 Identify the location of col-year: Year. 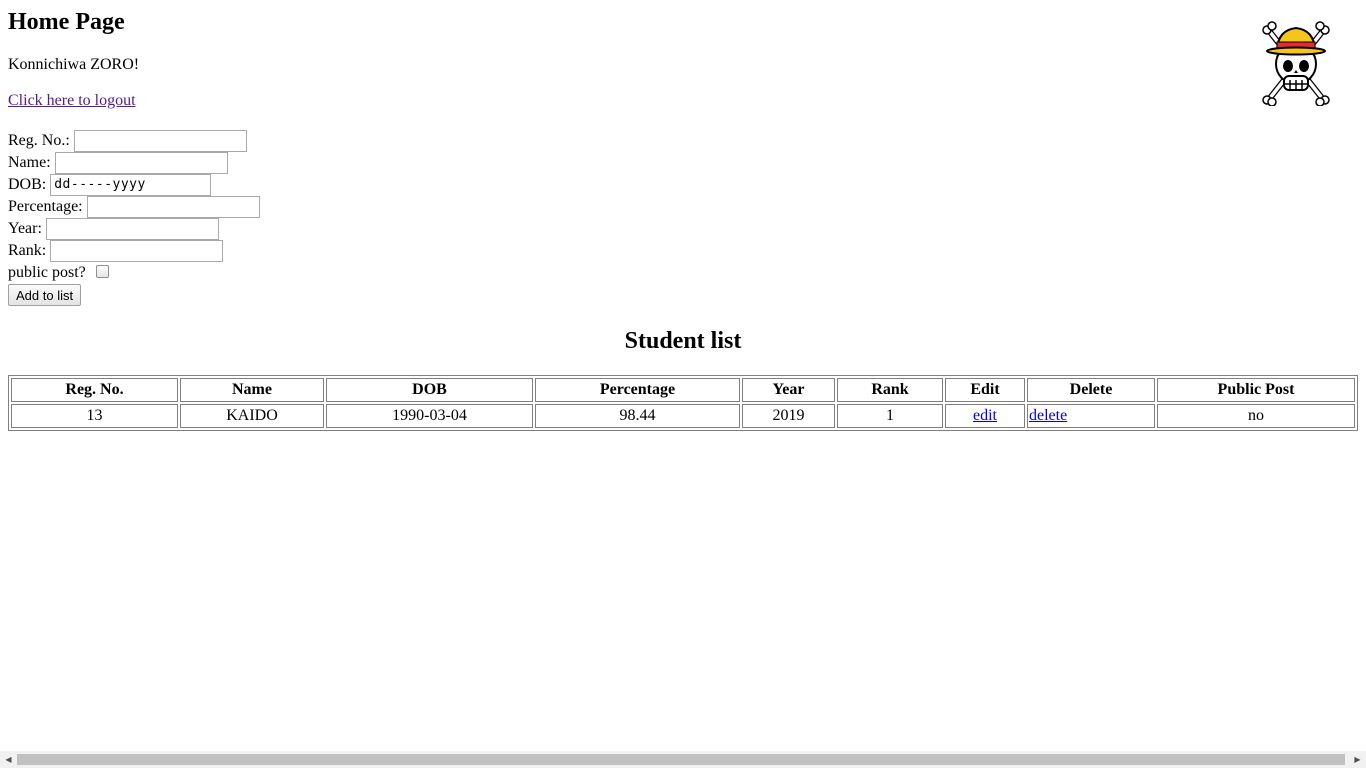
(788, 390).